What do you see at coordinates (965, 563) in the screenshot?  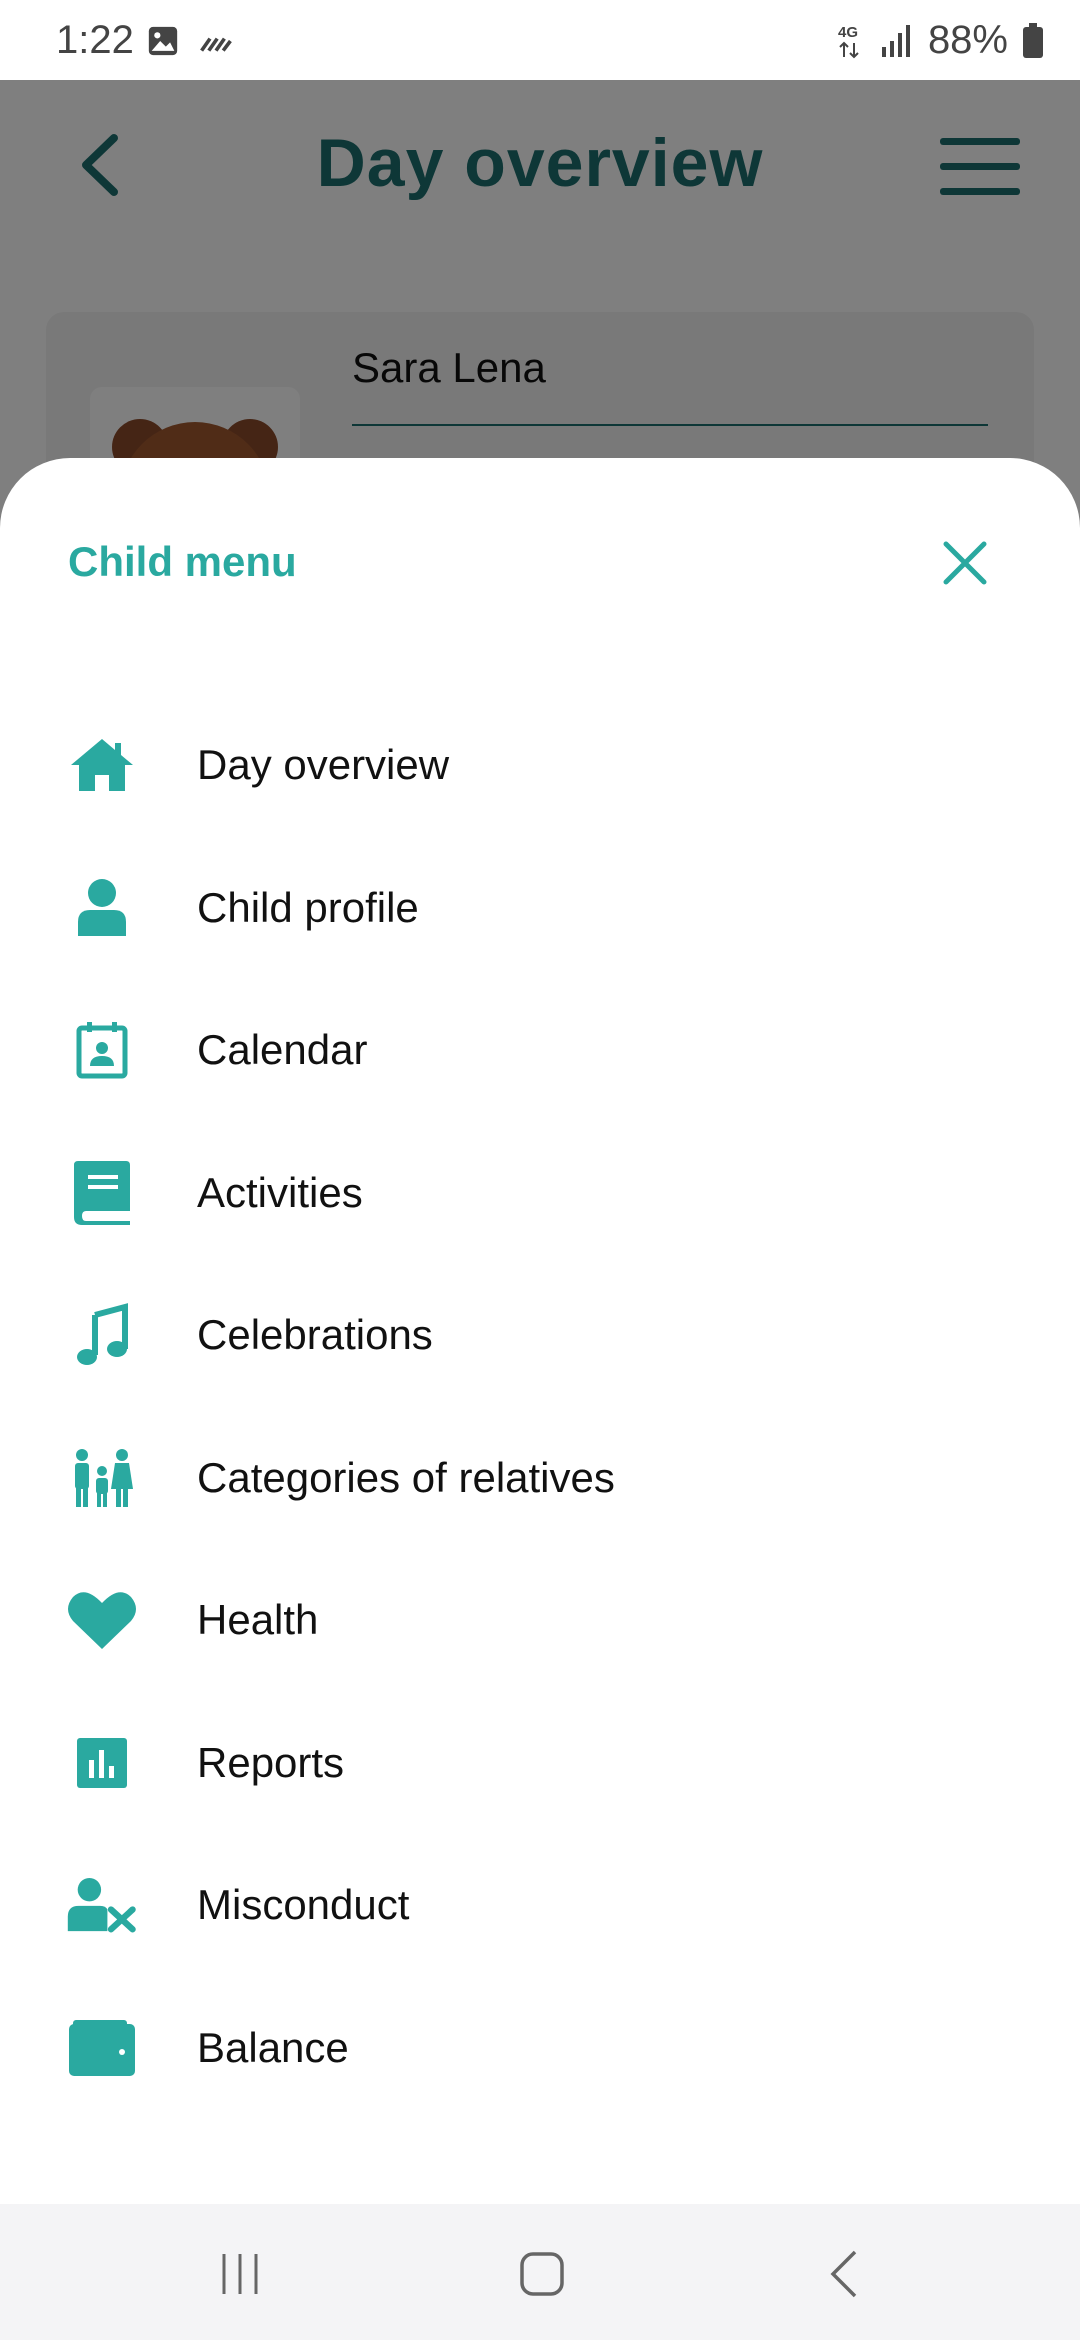 I see `close-icon` at bounding box center [965, 563].